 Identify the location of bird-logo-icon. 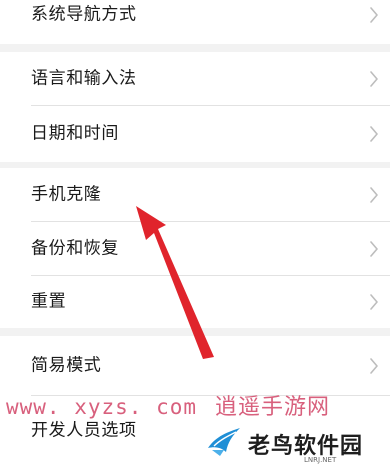
(224, 442).